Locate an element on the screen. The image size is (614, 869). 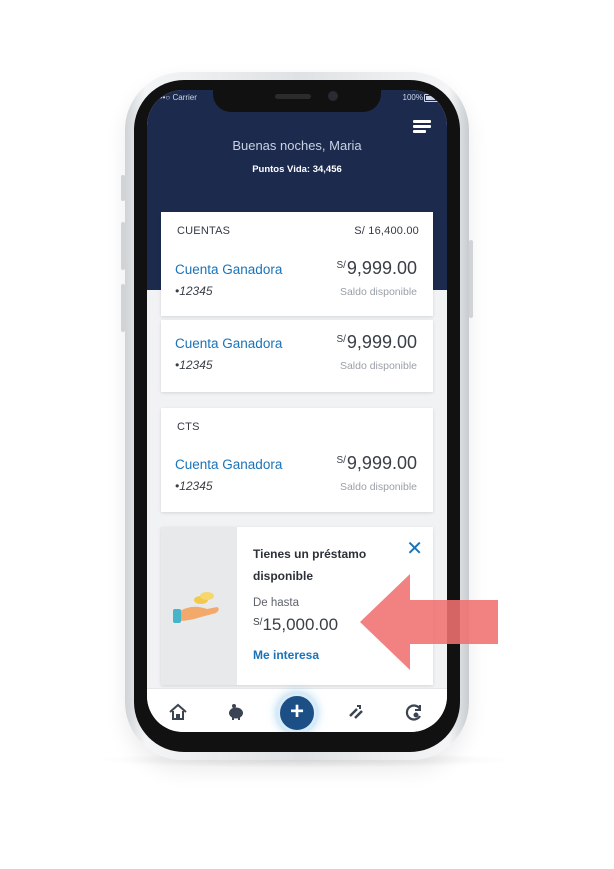
notch is located at coordinates (297, 101).